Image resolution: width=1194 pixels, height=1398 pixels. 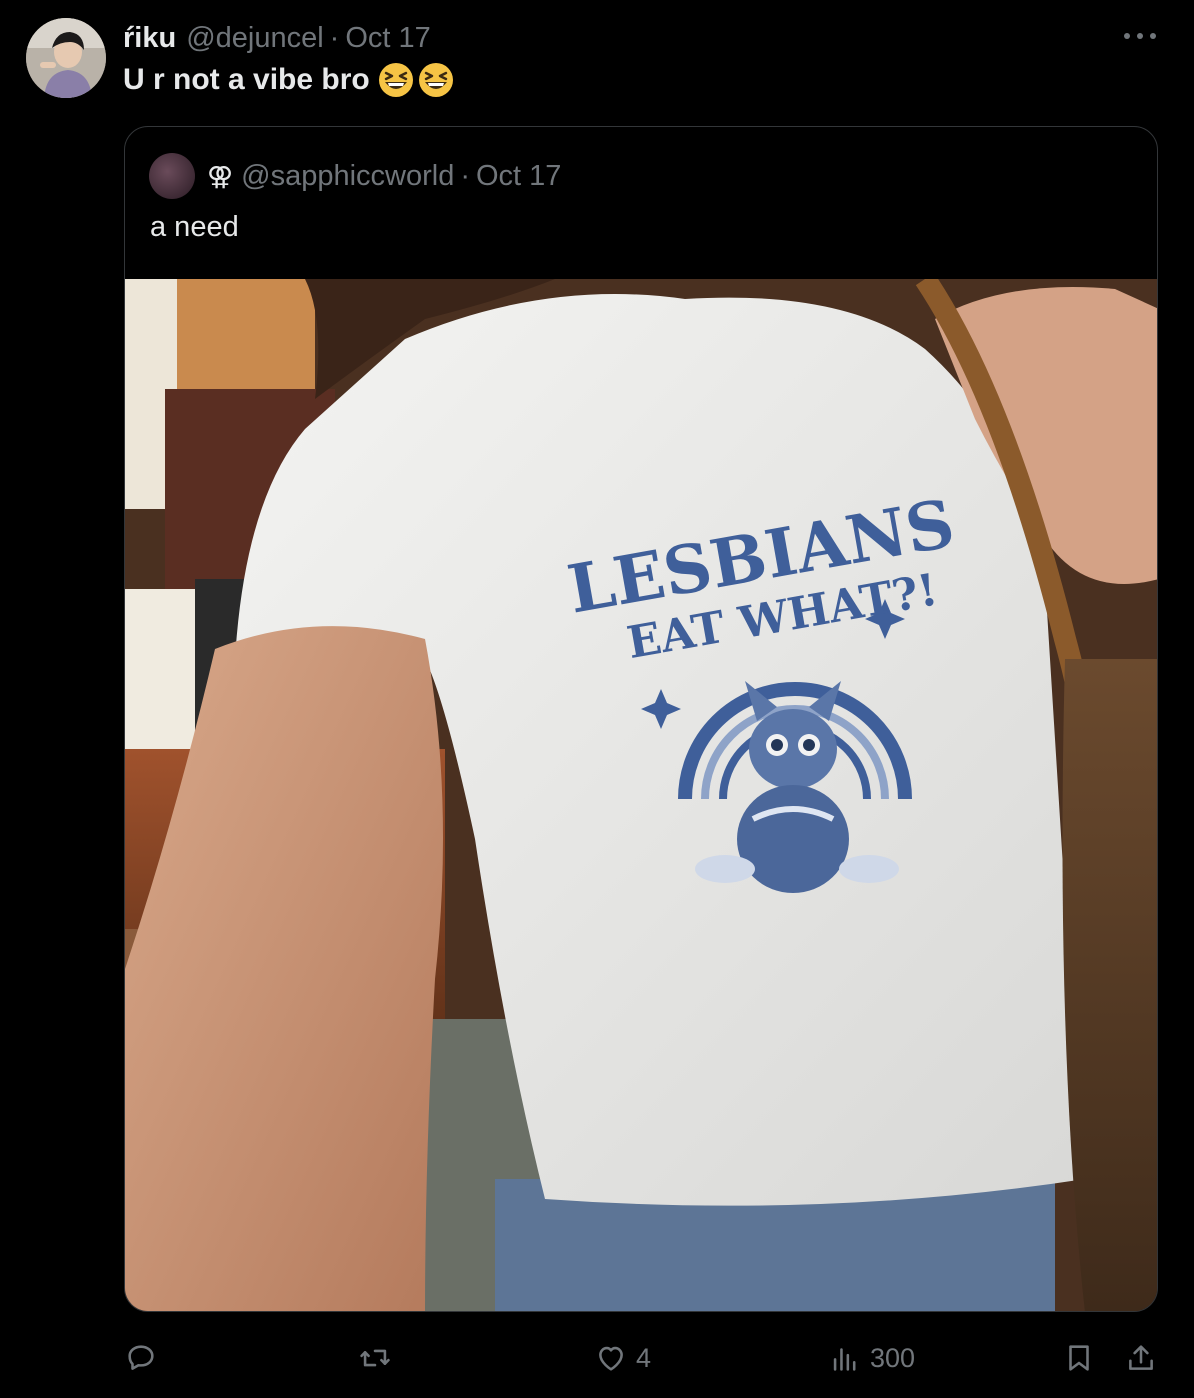 What do you see at coordinates (149, 38) in the screenshot?
I see `author-name: ŕiku` at bounding box center [149, 38].